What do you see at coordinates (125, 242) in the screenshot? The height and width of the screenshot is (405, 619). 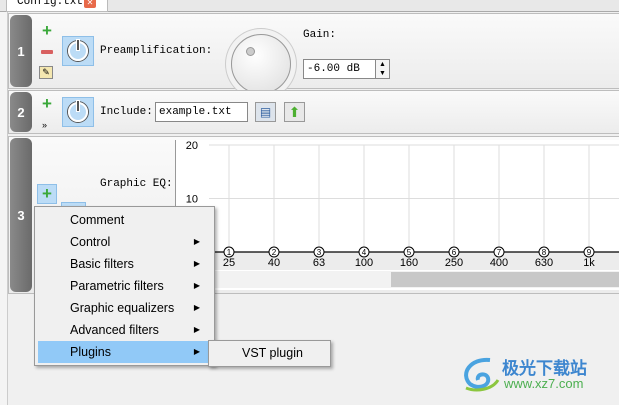 I see `menu-item-control: Control ▶` at bounding box center [125, 242].